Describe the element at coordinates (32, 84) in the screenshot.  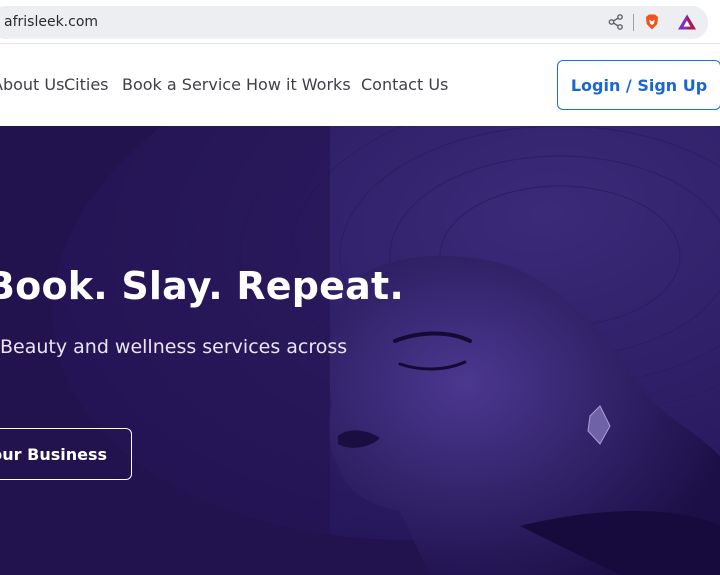
I see `nav-about-us: About Us` at that location.